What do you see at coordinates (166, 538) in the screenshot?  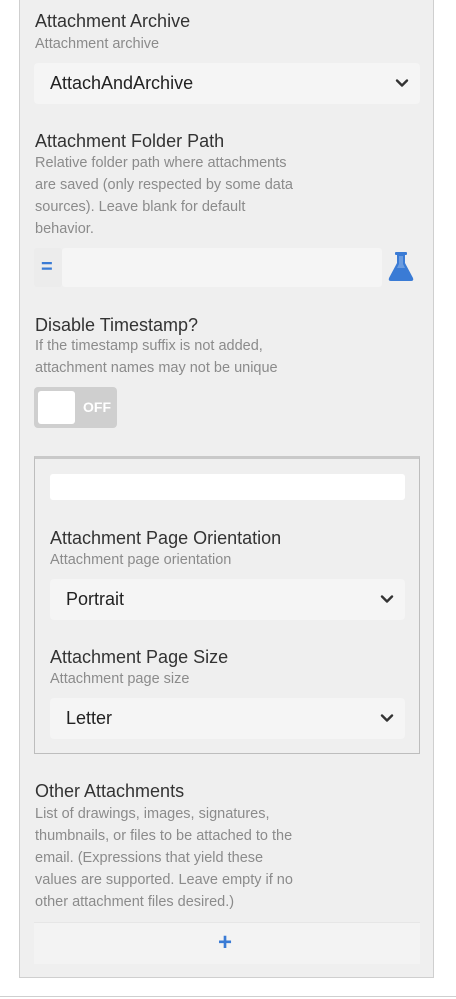 I see `page-orientation-title: Attachment Page Orientation` at bounding box center [166, 538].